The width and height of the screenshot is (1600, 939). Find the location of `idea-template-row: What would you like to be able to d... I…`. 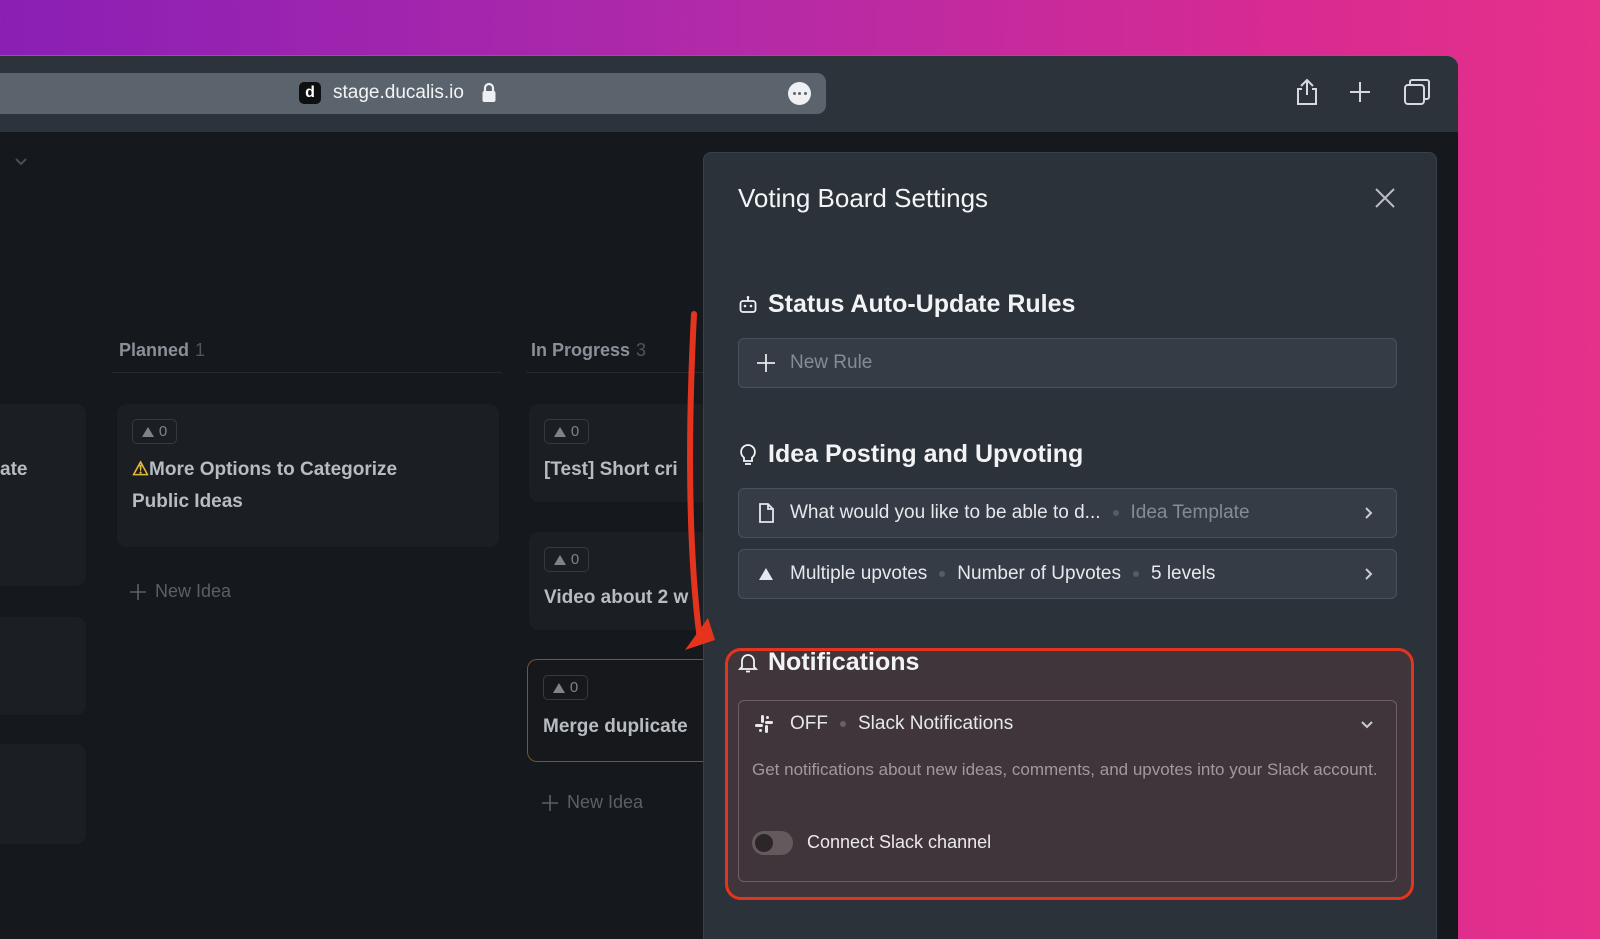

idea-template-row: What would you like to be able to d... I… is located at coordinates (1067, 513).